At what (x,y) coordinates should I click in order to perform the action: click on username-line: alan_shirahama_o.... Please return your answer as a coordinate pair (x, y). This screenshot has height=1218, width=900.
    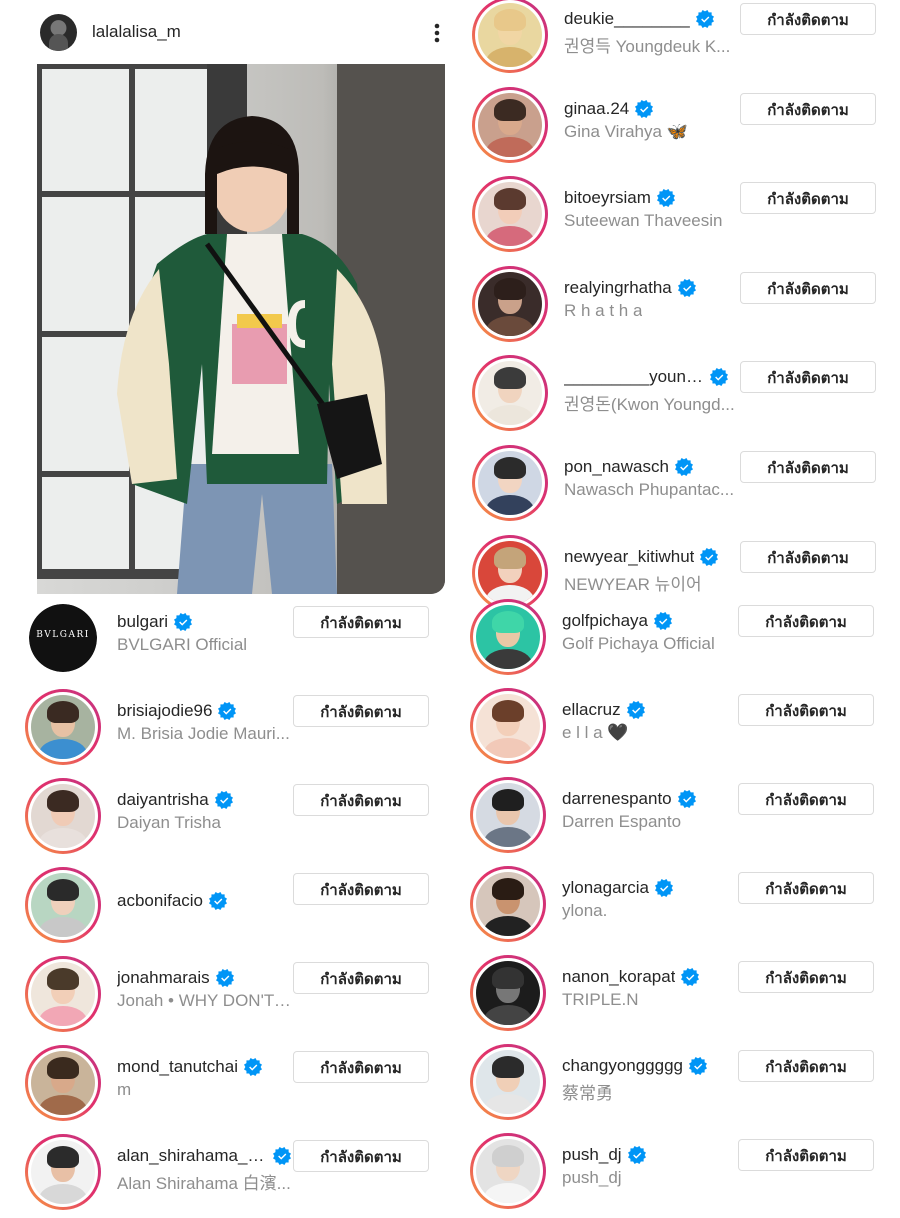
    Looking at the image, I should click on (204, 1156).